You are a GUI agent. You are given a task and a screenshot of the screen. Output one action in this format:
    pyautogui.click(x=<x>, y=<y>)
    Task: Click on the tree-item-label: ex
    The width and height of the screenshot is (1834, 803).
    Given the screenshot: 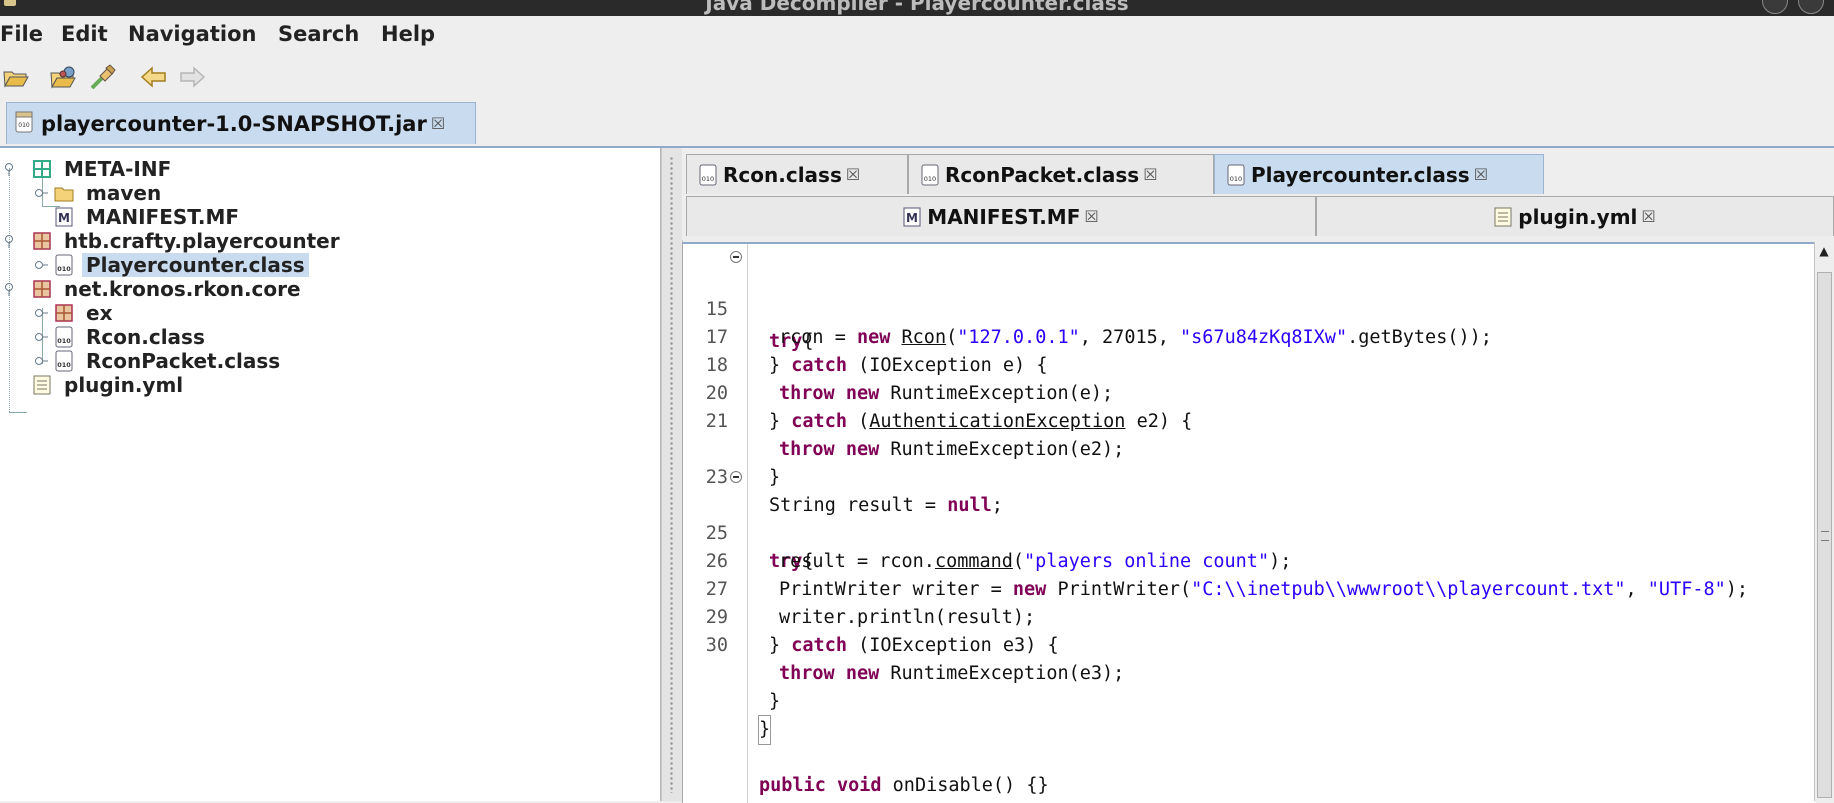 What is the action you would take?
    pyautogui.click(x=99, y=313)
    